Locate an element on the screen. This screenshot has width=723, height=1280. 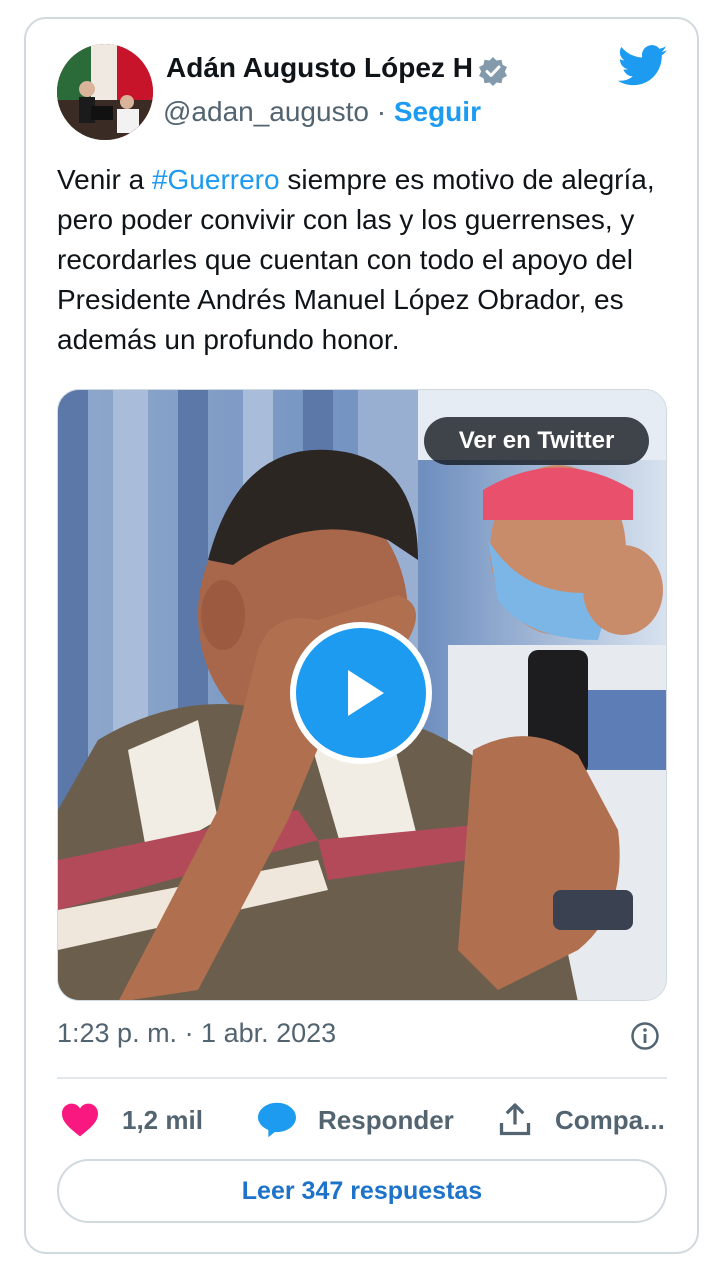
play-icon is located at coordinates (366, 693).